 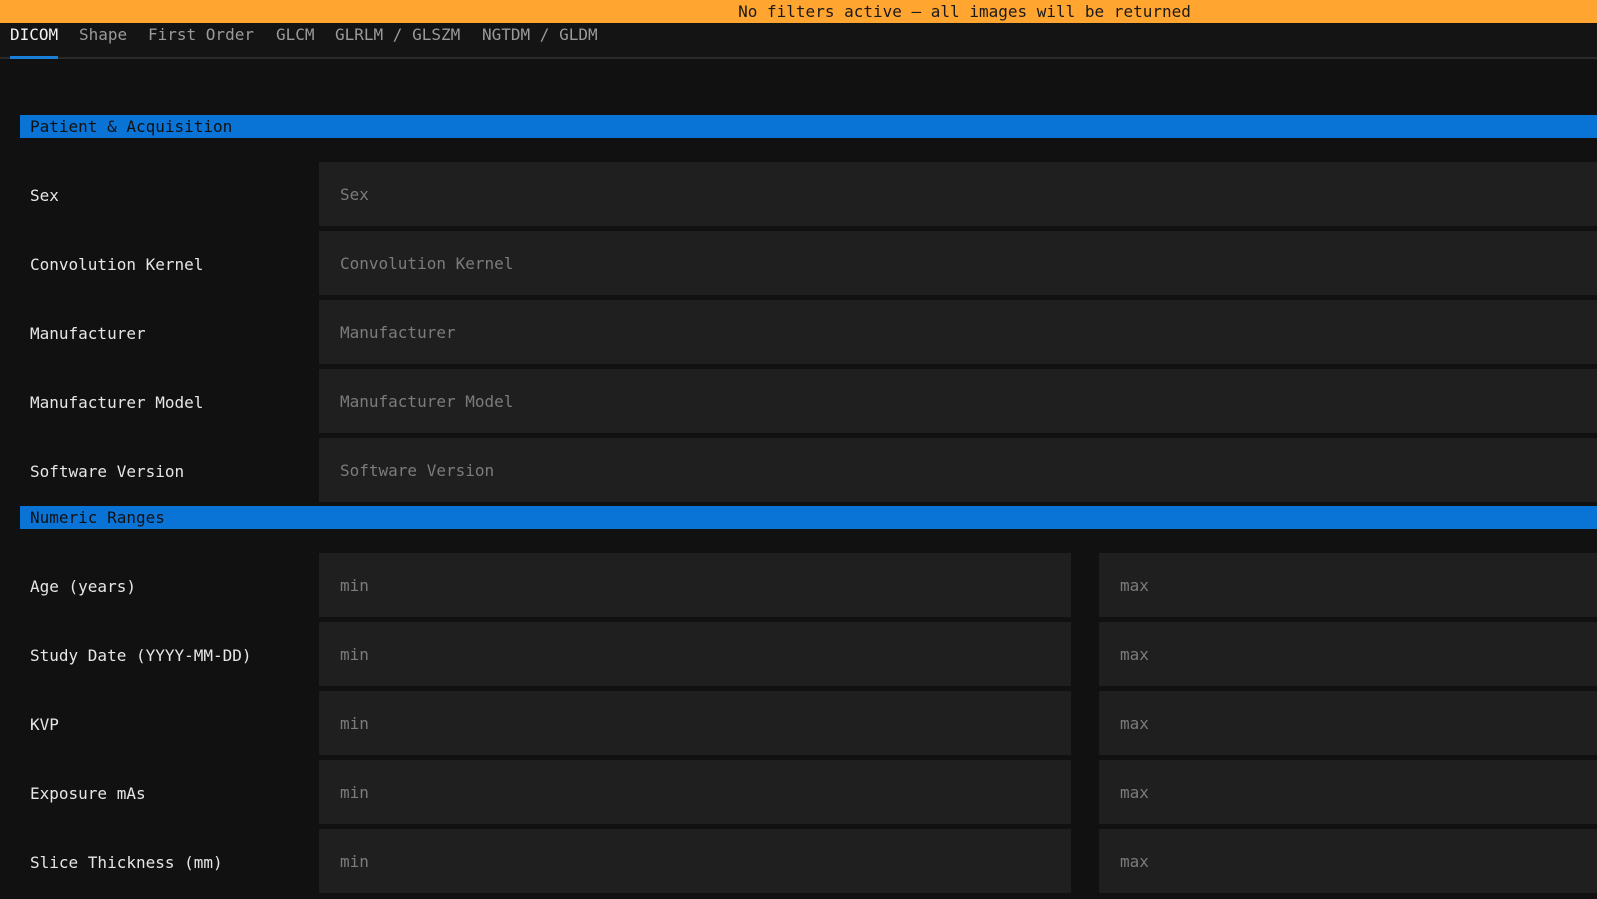 What do you see at coordinates (88, 333) in the screenshot?
I see `manufacturer-label: Manufacturer` at bounding box center [88, 333].